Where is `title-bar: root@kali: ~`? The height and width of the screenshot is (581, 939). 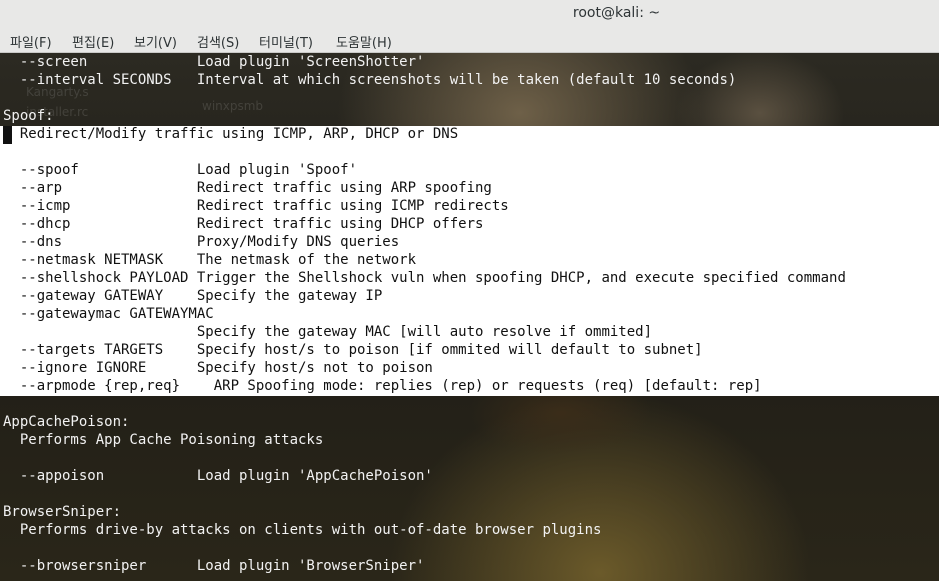 title-bar: root@kali: ~ is located at coordinates (469, 14).